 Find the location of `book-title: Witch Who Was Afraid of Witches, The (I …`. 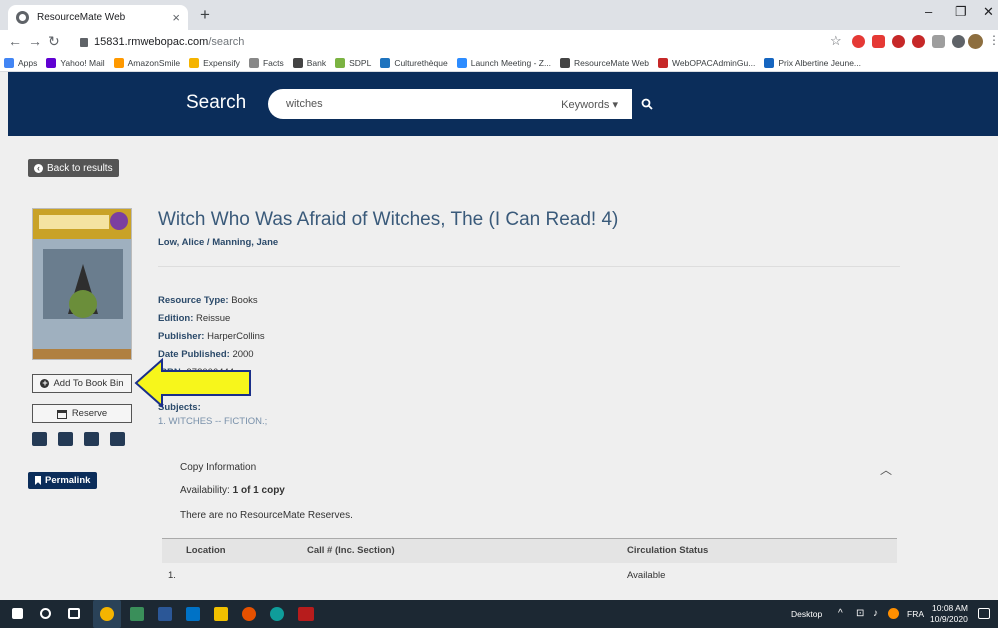

book-title: Witch Who Was Afraid of Witches, The (I … is located at coordinates (388, 219).